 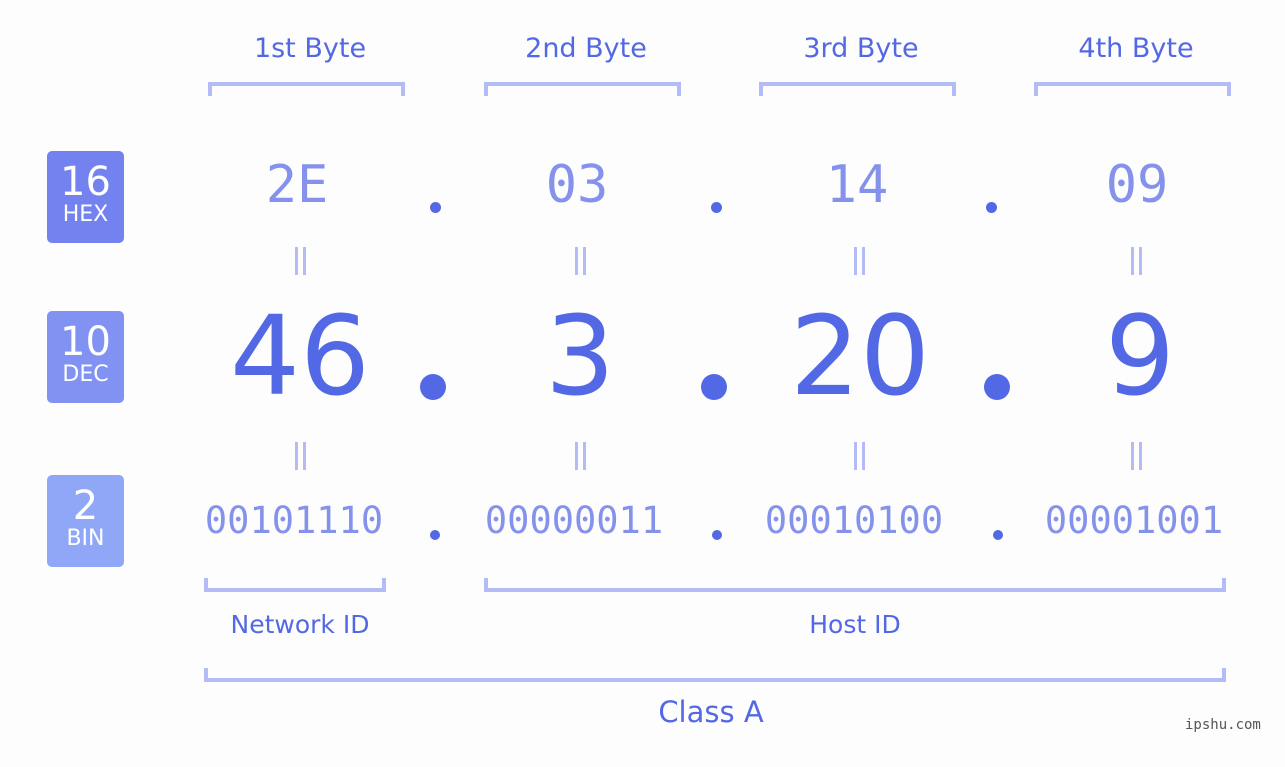 I want to click on bin-value-4: 00001001, so click(x=1134, y=520).